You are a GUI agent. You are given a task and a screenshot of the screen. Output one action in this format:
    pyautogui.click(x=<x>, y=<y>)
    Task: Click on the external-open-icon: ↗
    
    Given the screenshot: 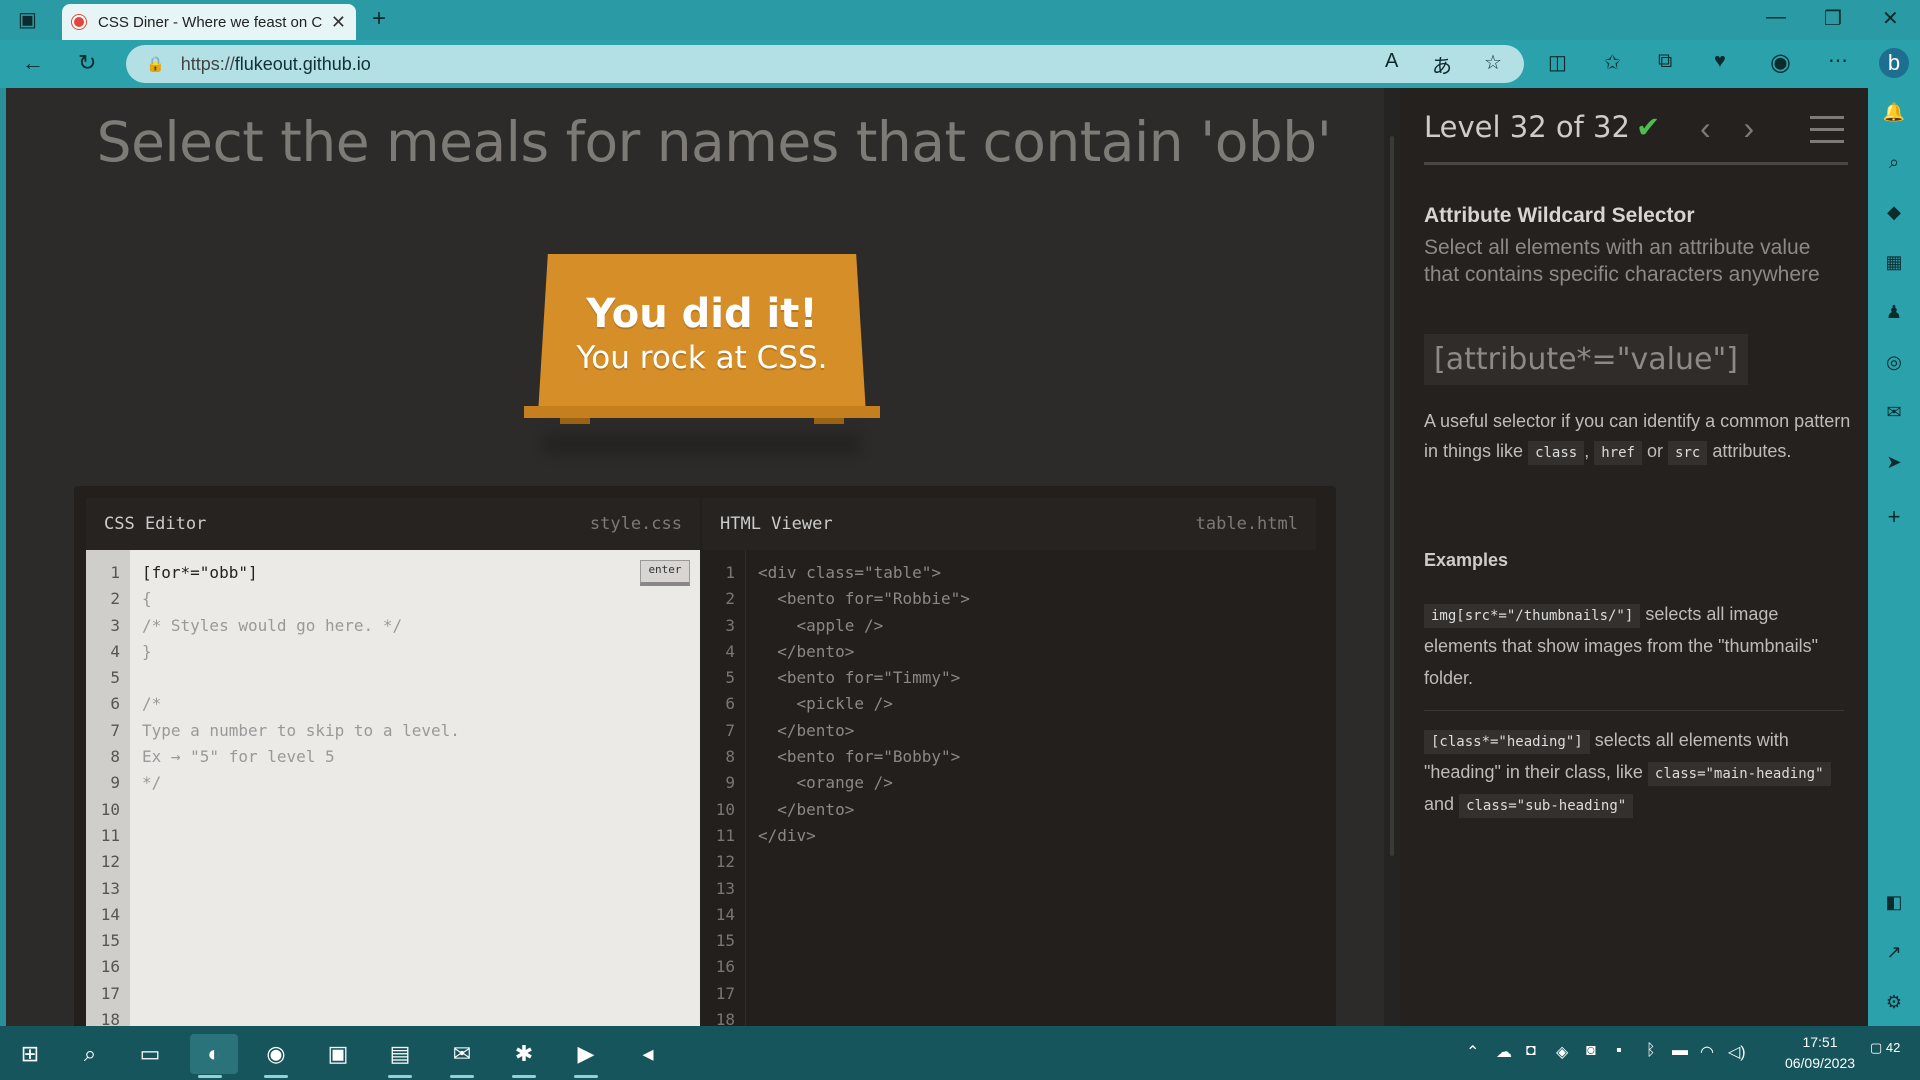 What is the action you would take?
    pyautogui.click(x=1894, y=954)
    